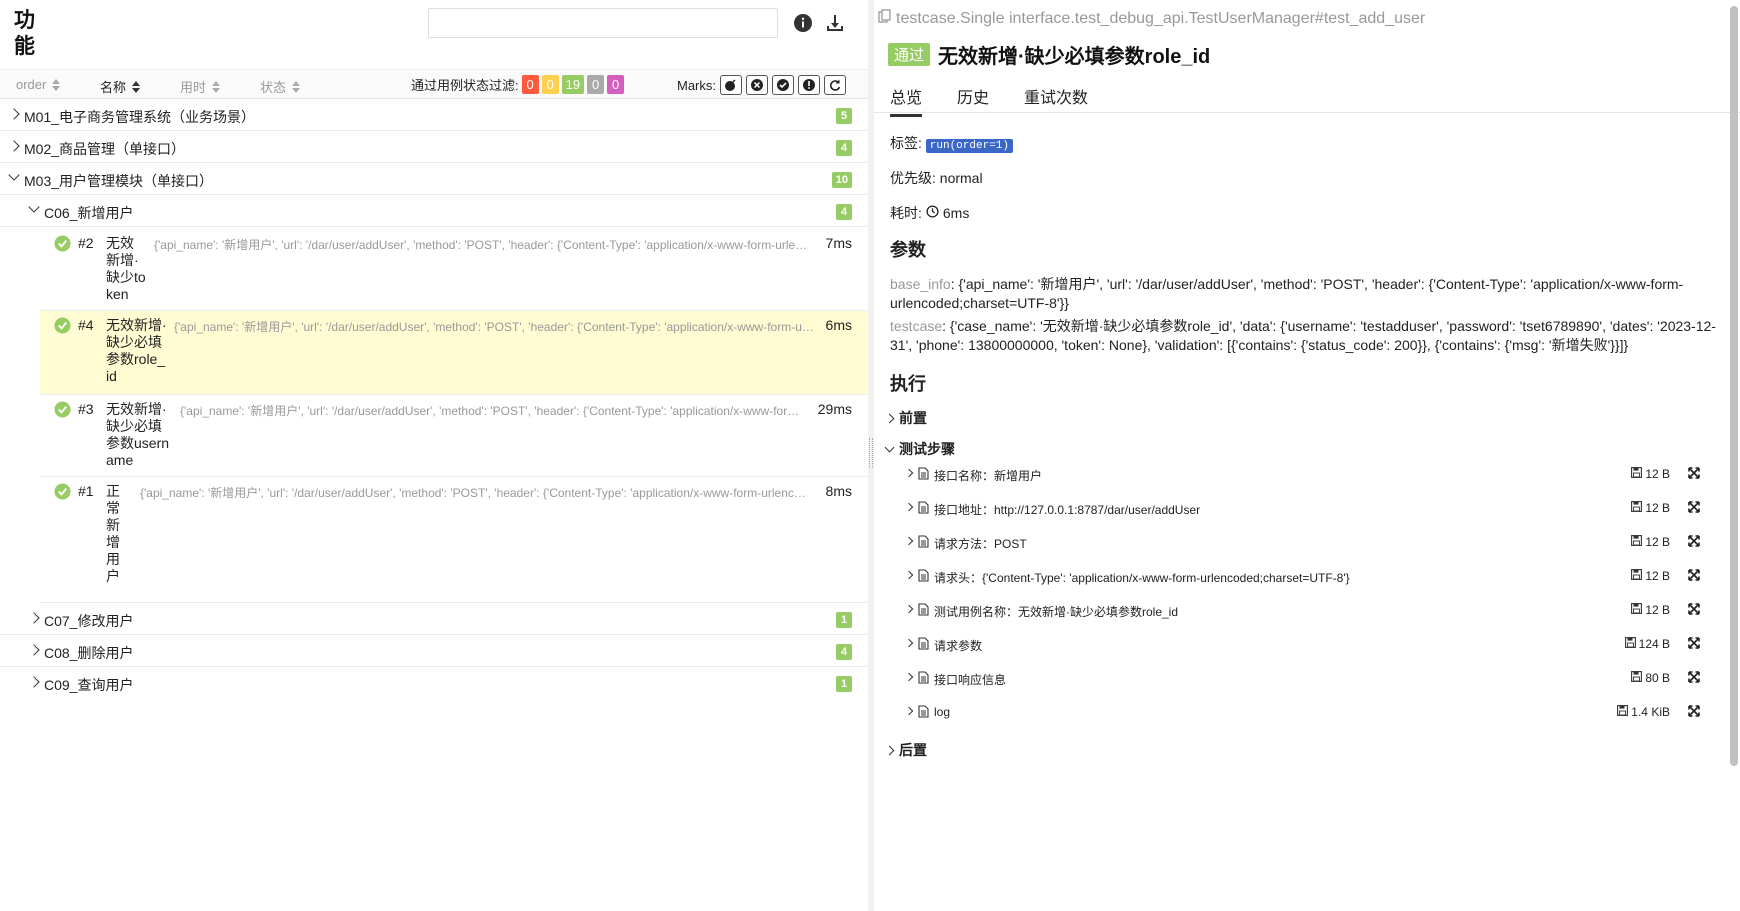  Describe the element at coordinates (1734, 386) in the screenshot. I see `vertical-scrollbar` at that location.